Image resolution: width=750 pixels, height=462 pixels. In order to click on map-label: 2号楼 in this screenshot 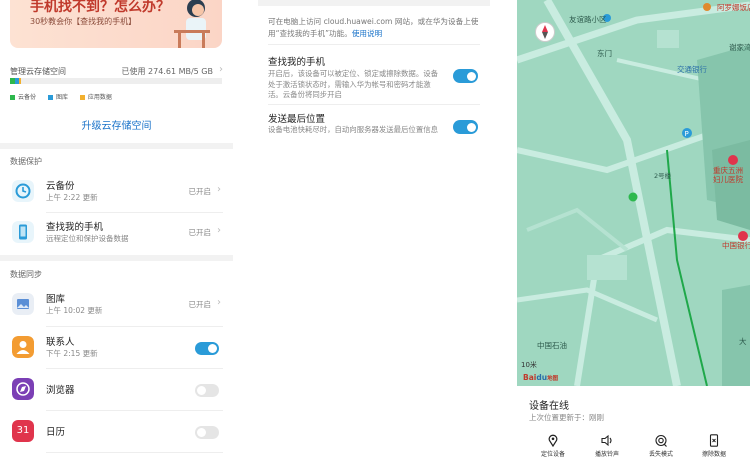, I will do `click(663, 176)`.